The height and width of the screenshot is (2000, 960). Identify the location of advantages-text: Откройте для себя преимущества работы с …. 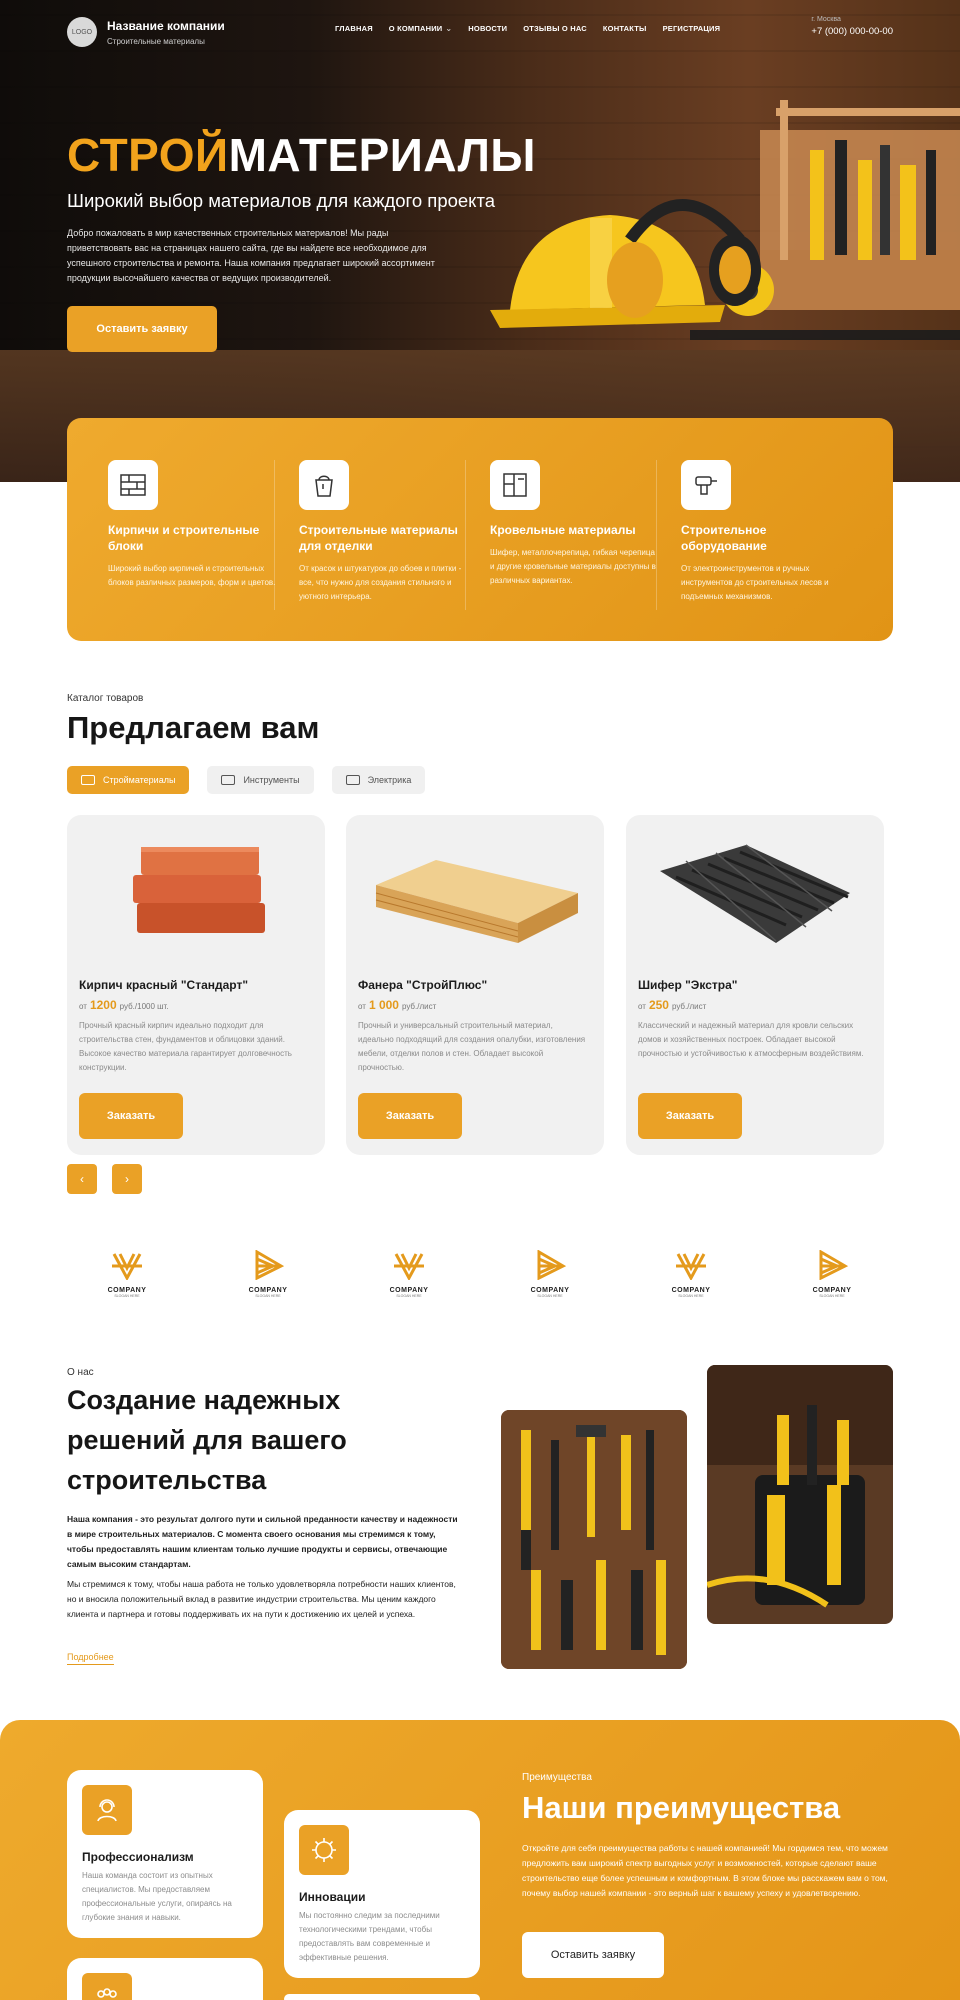
(705, 1870).